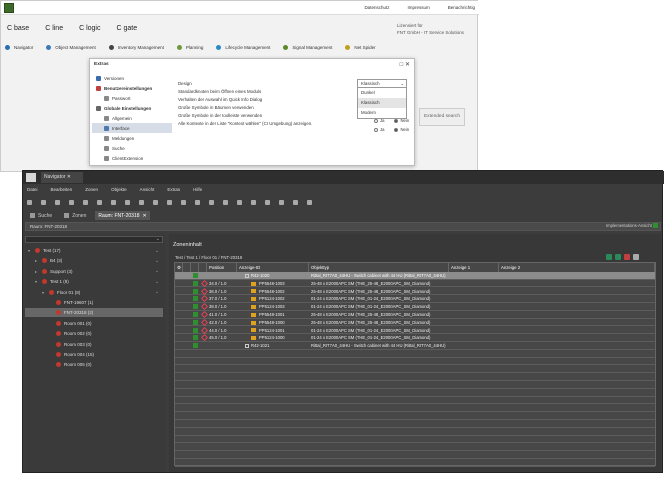  I want to click on window-tab: Navigator ✕, so click(62, 177).